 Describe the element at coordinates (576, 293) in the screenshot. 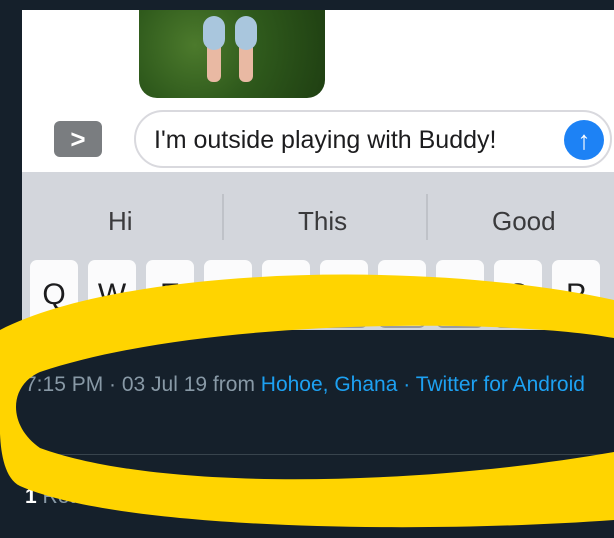

I see `key-p: P` at that location.